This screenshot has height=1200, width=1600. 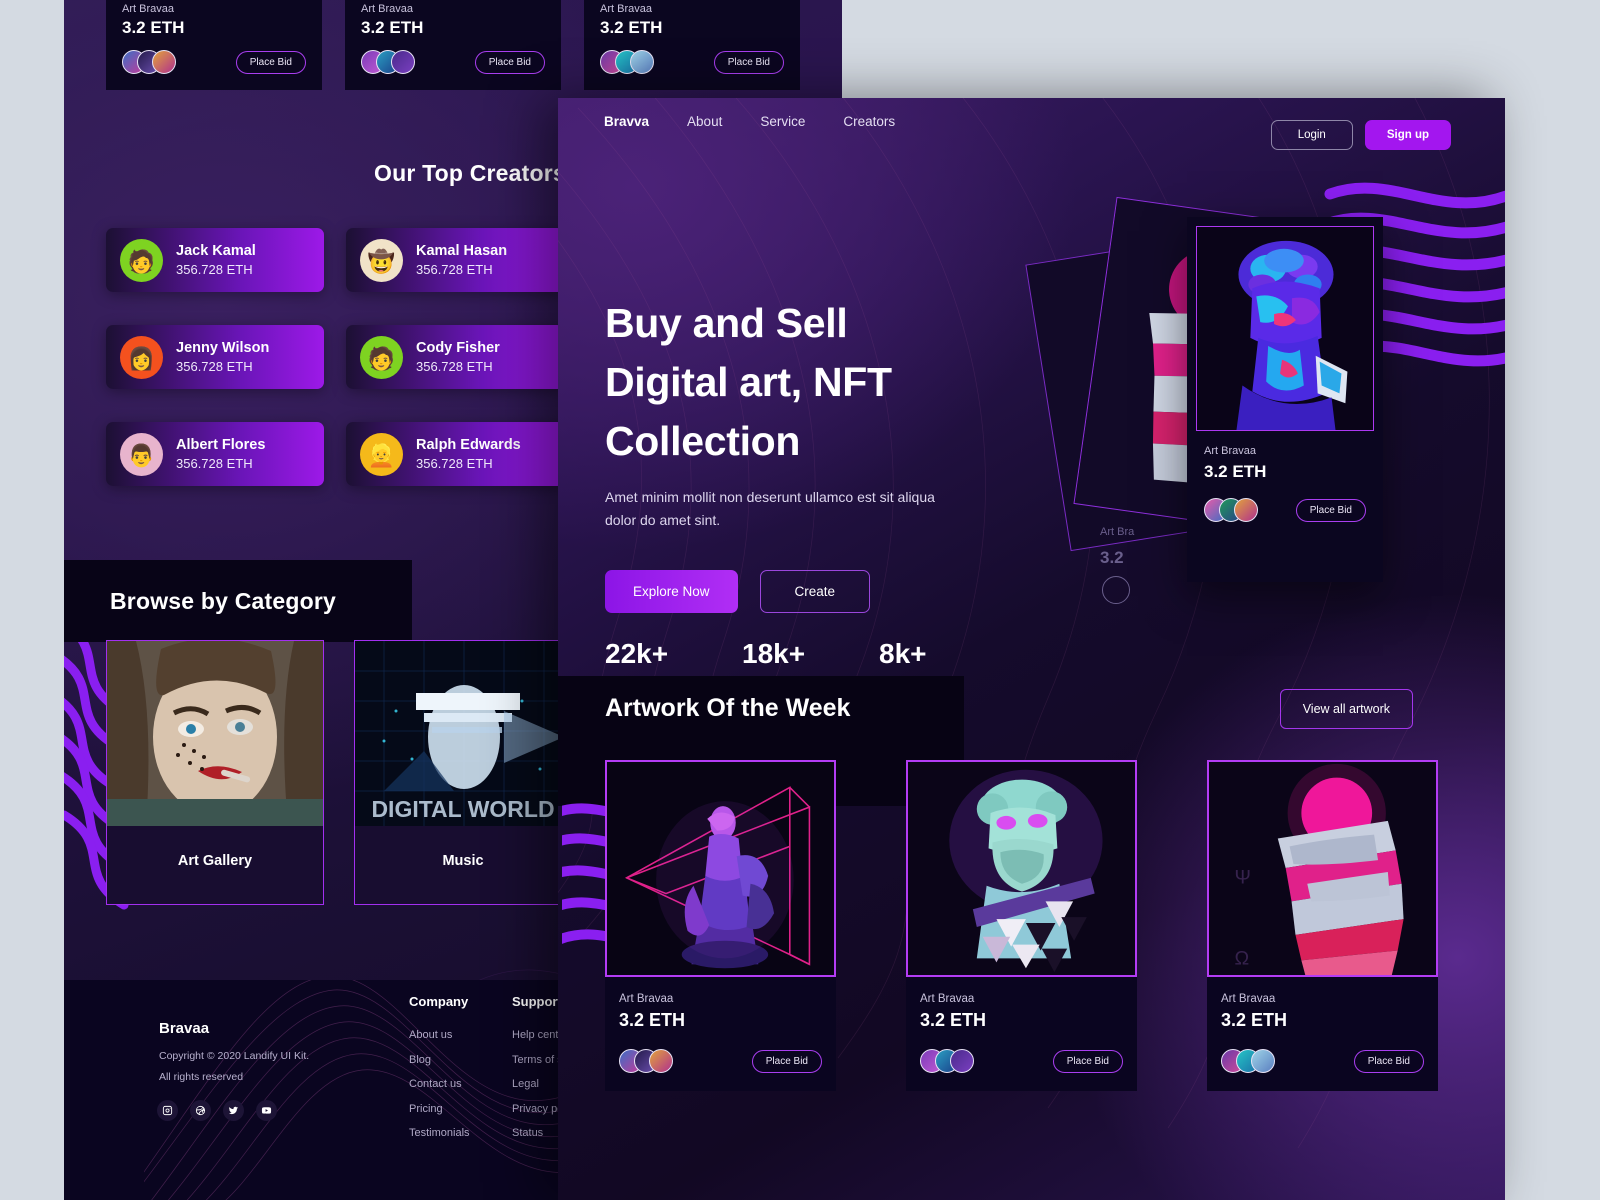 What do you see at coordinates (749, 121) in the screenshot?
I see `top-navigation: Bravva About Service Creators` at bounding box center [749, 121].